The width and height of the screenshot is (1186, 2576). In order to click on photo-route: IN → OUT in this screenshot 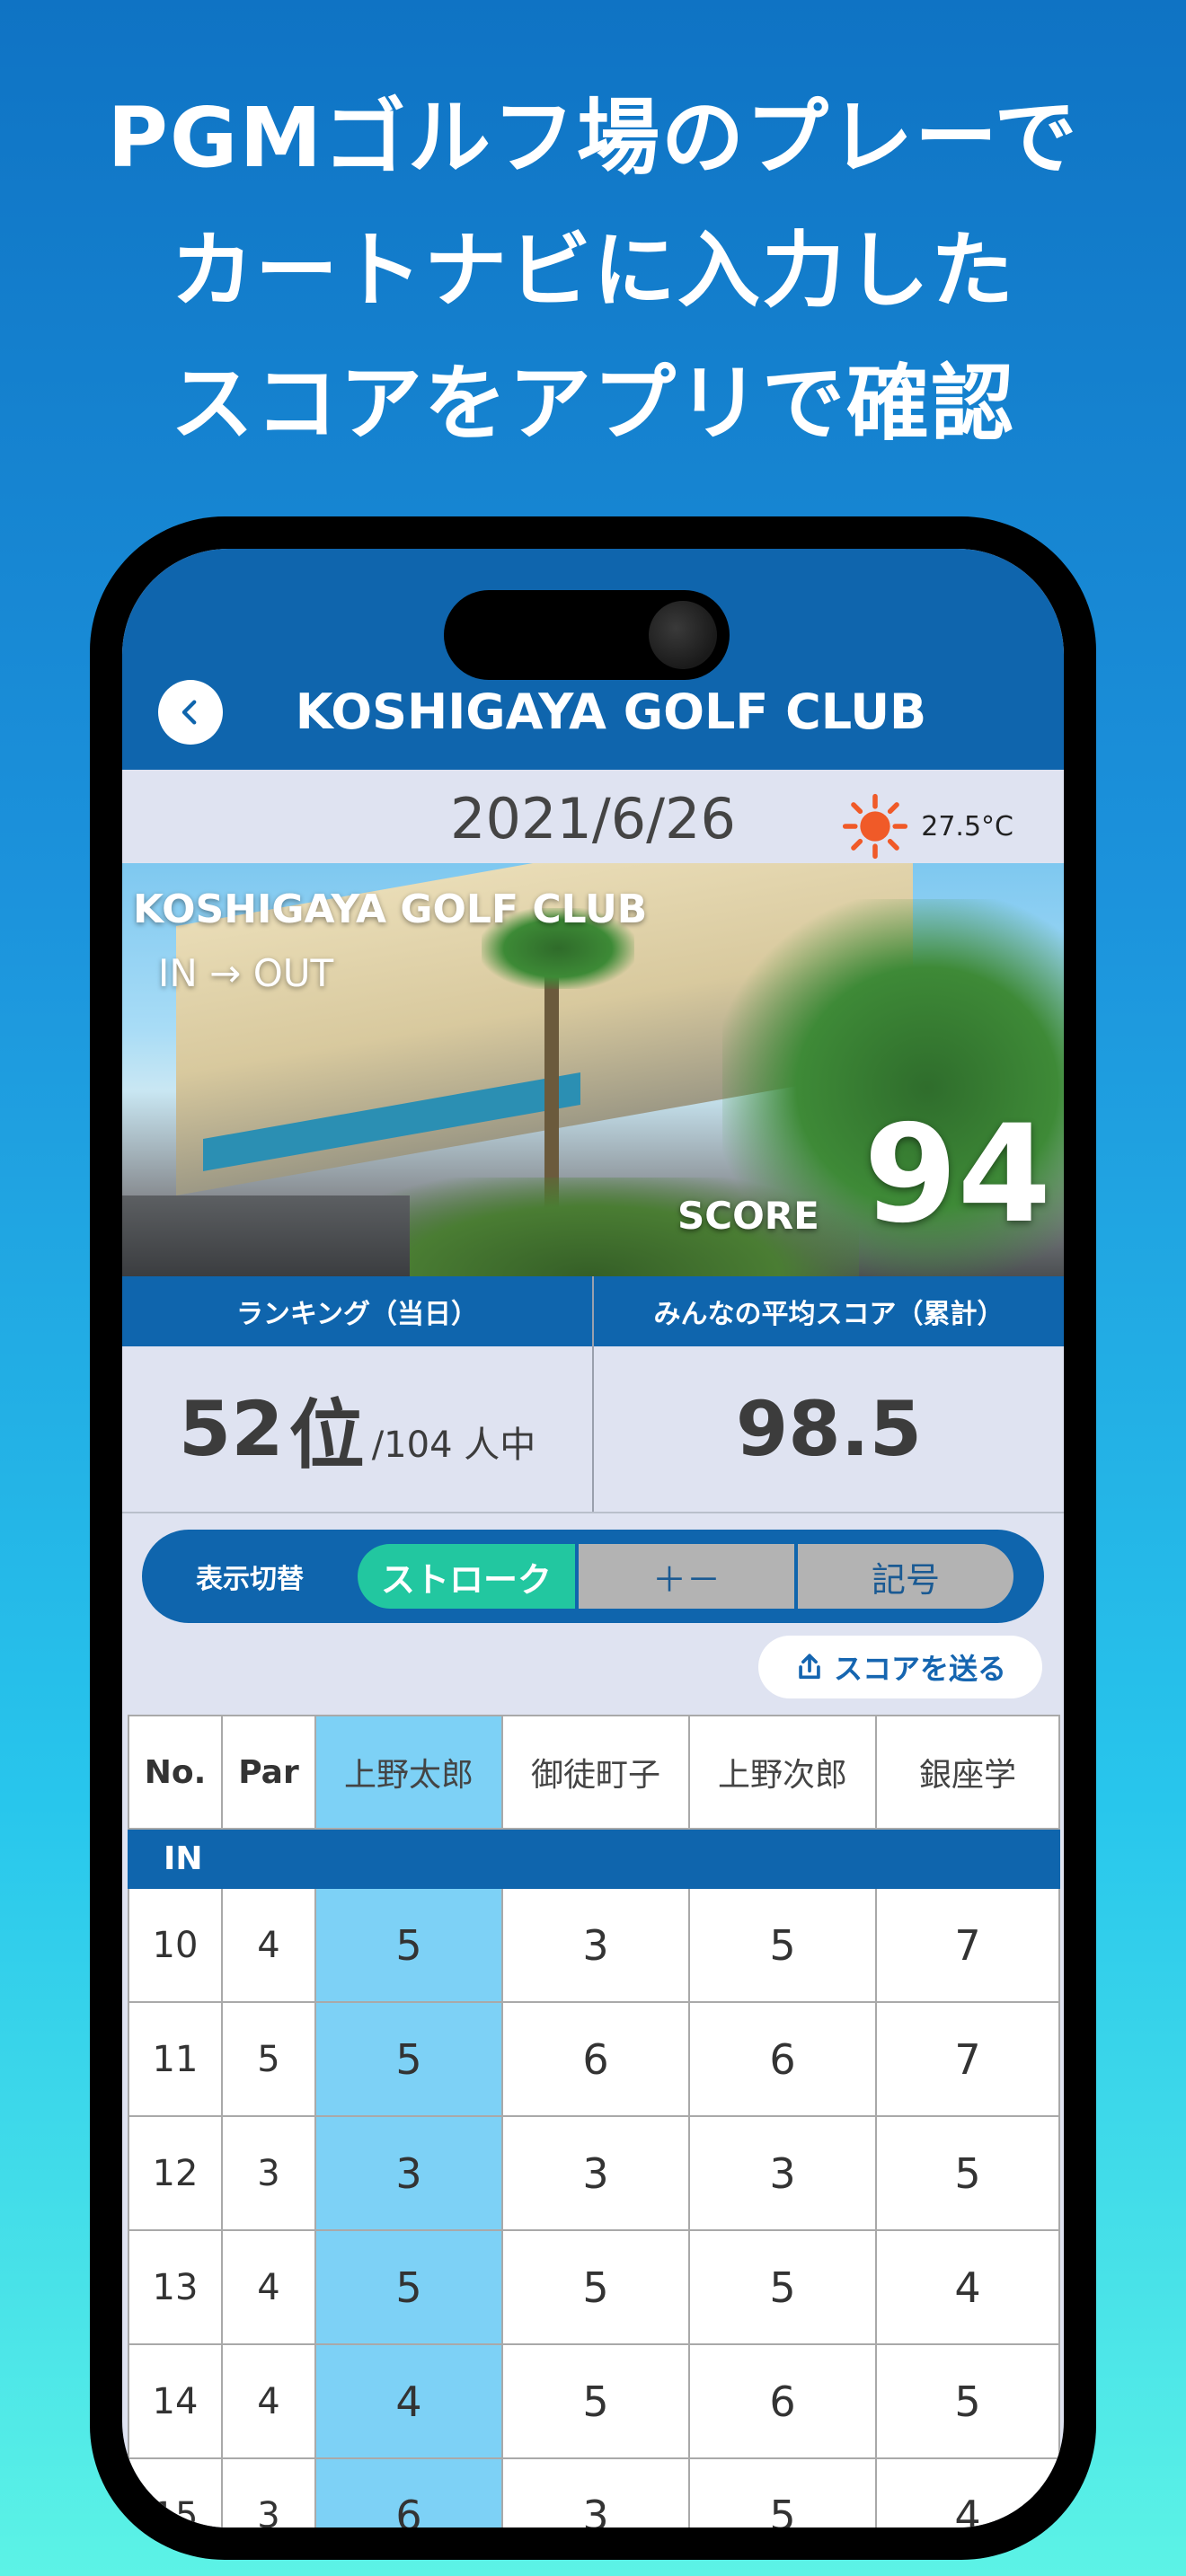, I will do `click(246, 973)`.